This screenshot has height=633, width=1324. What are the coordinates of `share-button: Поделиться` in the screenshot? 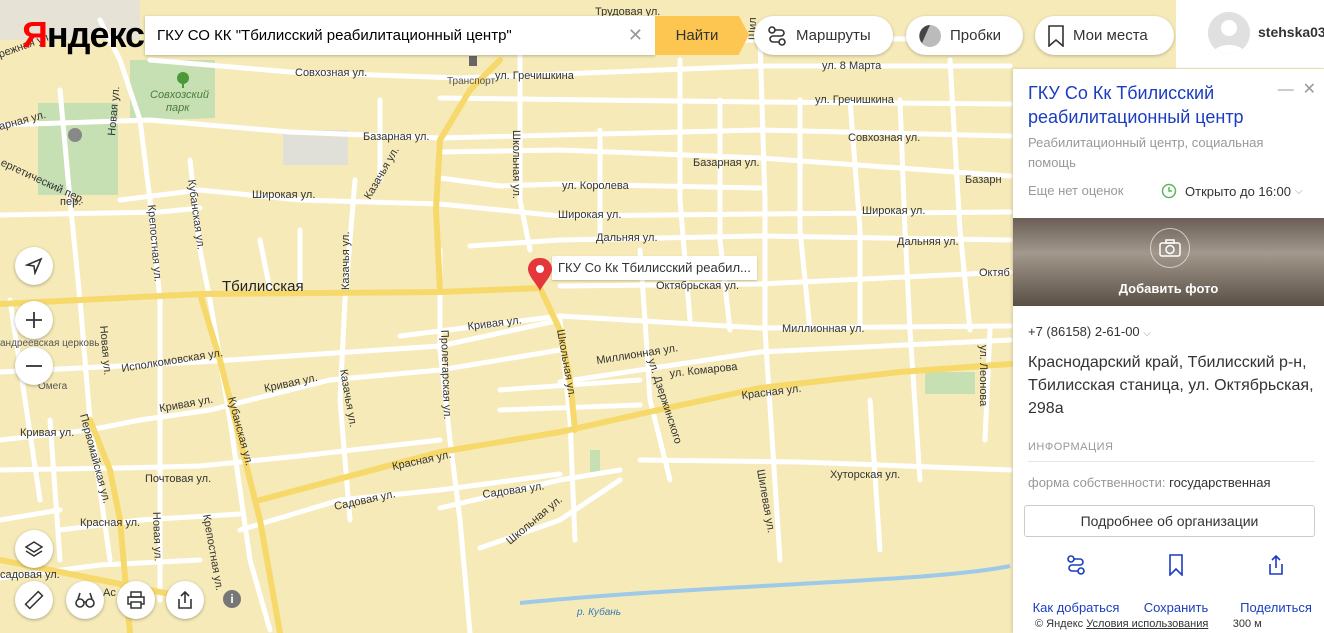 It's located at (1275, 589).